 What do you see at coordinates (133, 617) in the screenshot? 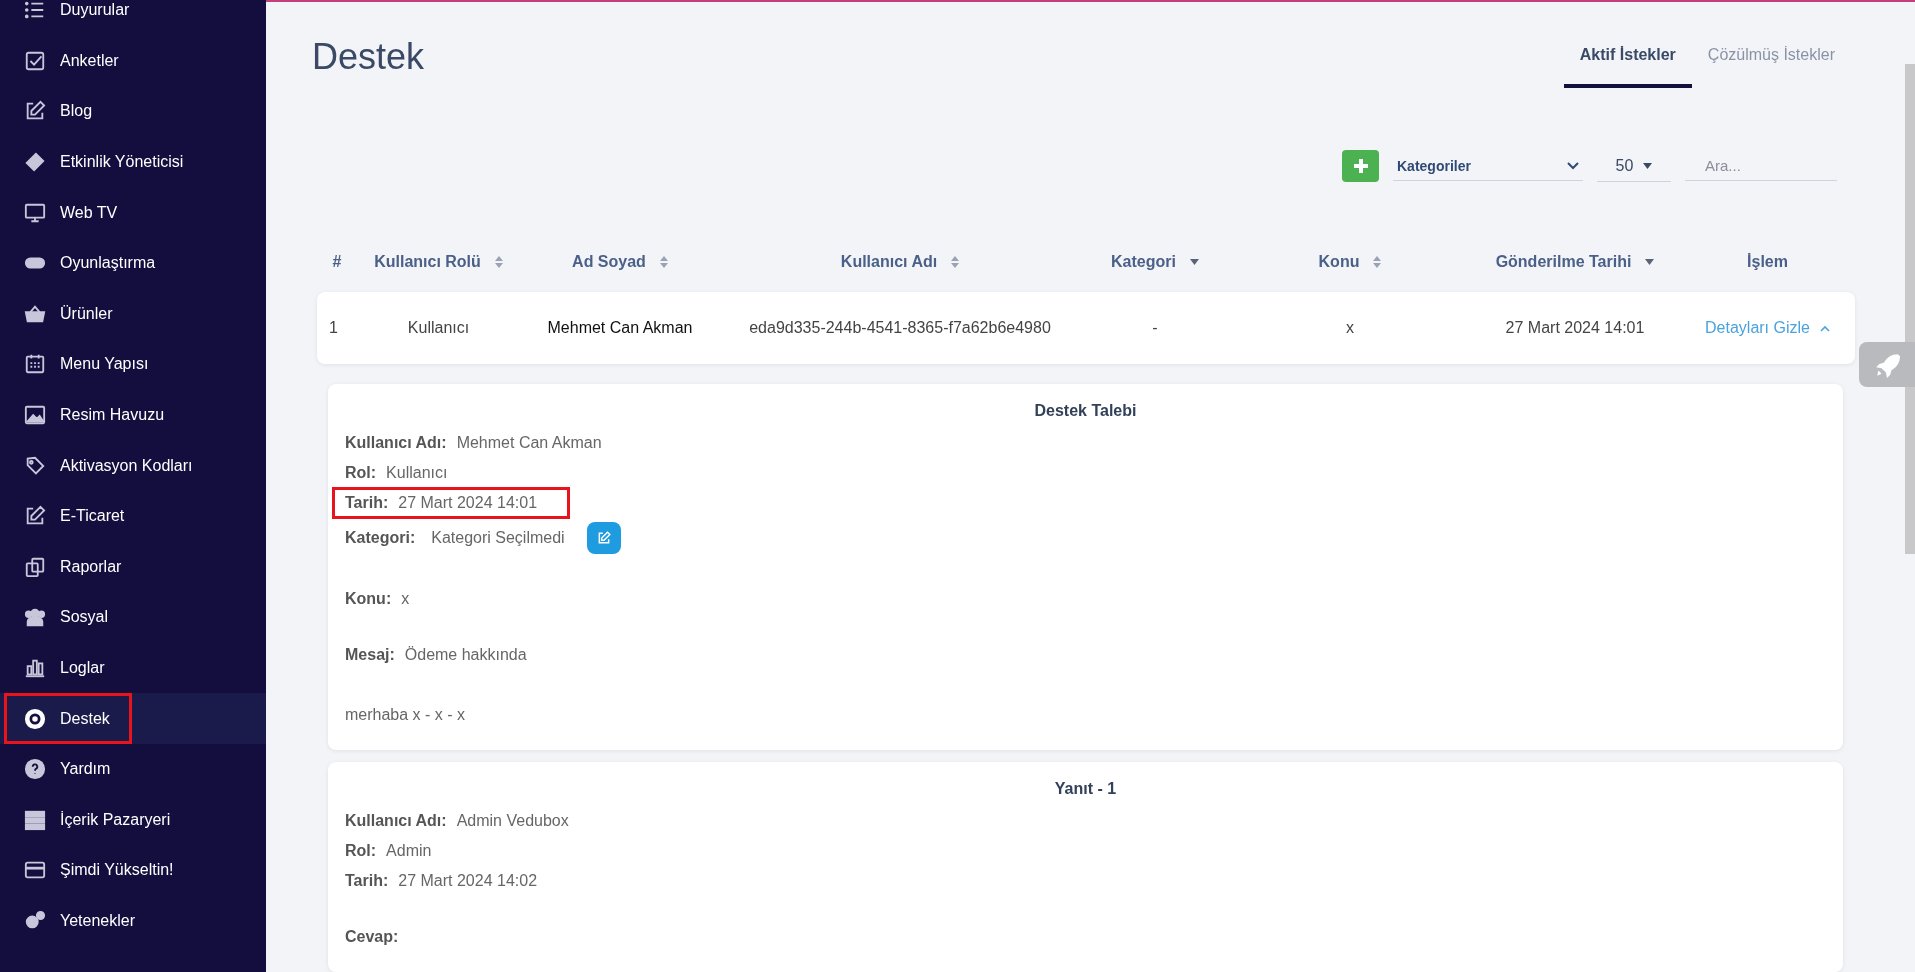
I see `sidebar-item: Sosyal` at bounding box center [133, 617].